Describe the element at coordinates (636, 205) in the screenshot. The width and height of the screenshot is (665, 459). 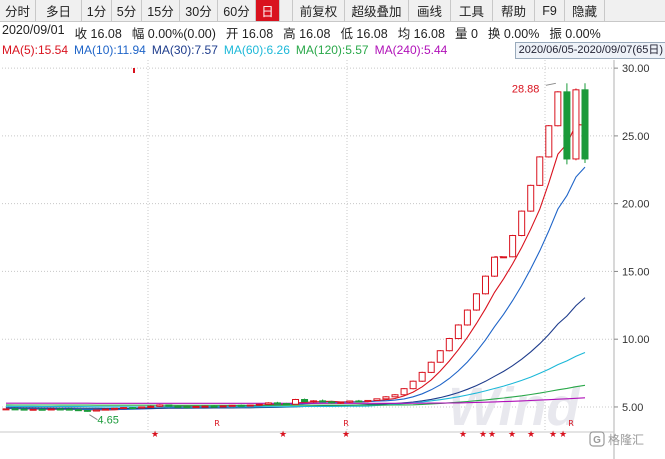
I see `y-tick-label-2: 20.00` at that location.